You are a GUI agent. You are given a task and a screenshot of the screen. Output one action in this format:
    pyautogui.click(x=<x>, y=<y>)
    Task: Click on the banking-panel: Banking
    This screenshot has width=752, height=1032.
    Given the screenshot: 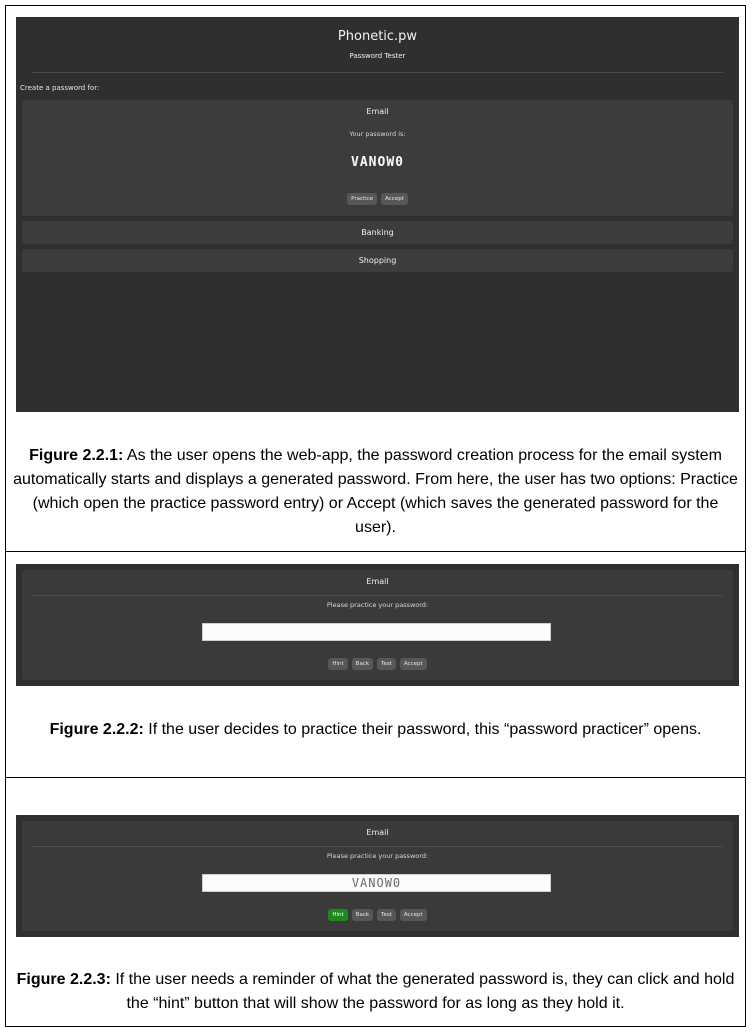 What is the action you would take?
    pyautogui.click(x=377, y=232)
    